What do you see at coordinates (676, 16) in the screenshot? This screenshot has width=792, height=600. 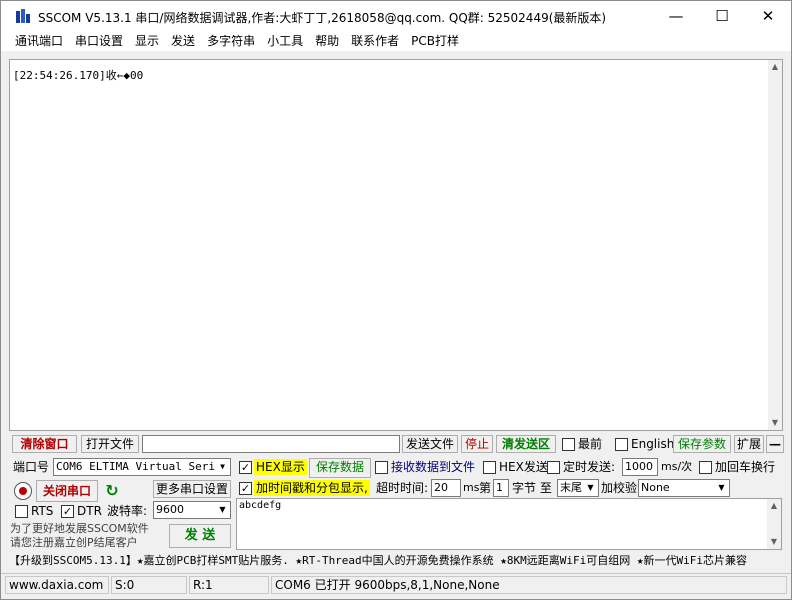 I see `minimize-button: —` at bounding box center [676, 16].